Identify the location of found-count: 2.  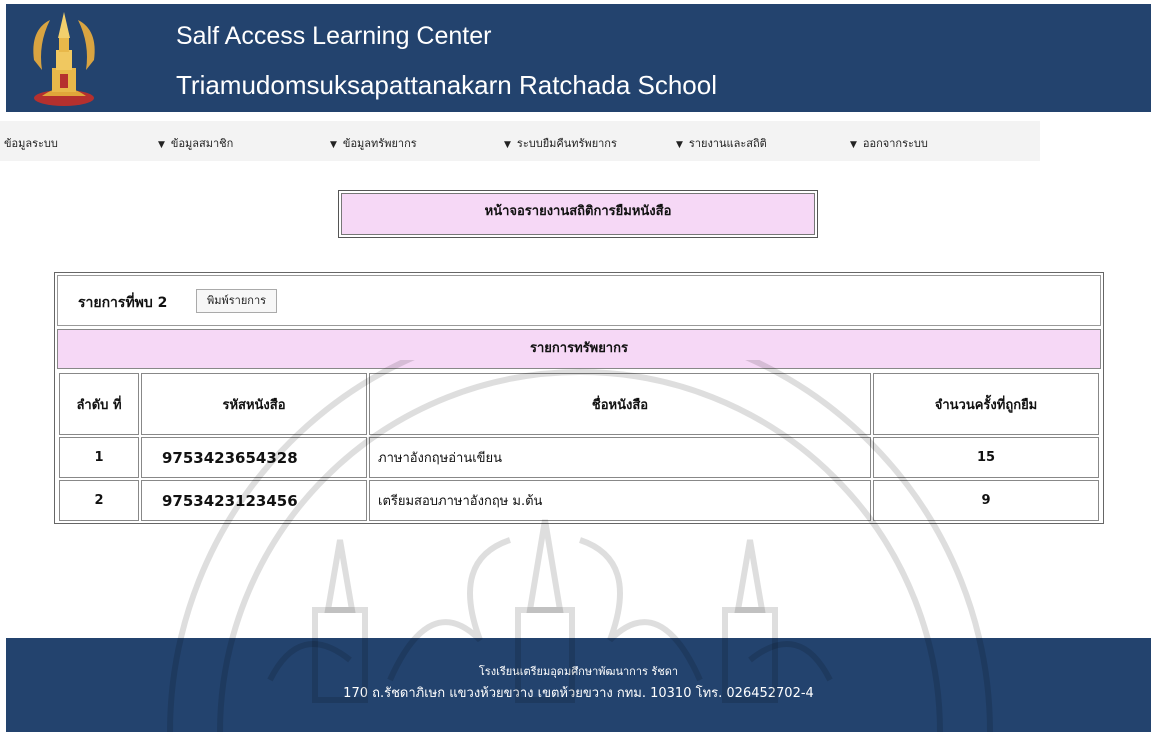
(162, 303).